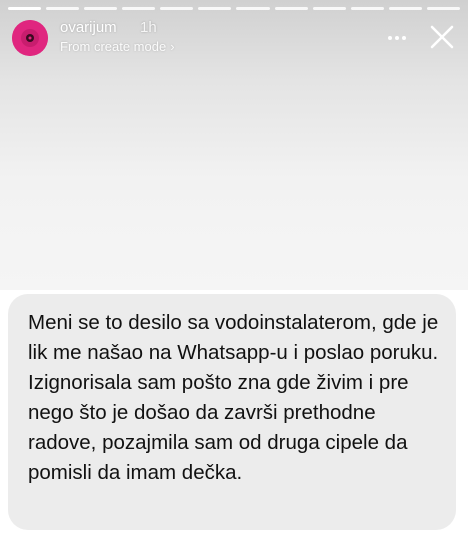 Image resolution: width=468 pixels, height=549 pixels. Describe the element at coordinates (234, 38) in the screenshot. I see `story-header: ovarijum 1h From create mode ›` at that location.